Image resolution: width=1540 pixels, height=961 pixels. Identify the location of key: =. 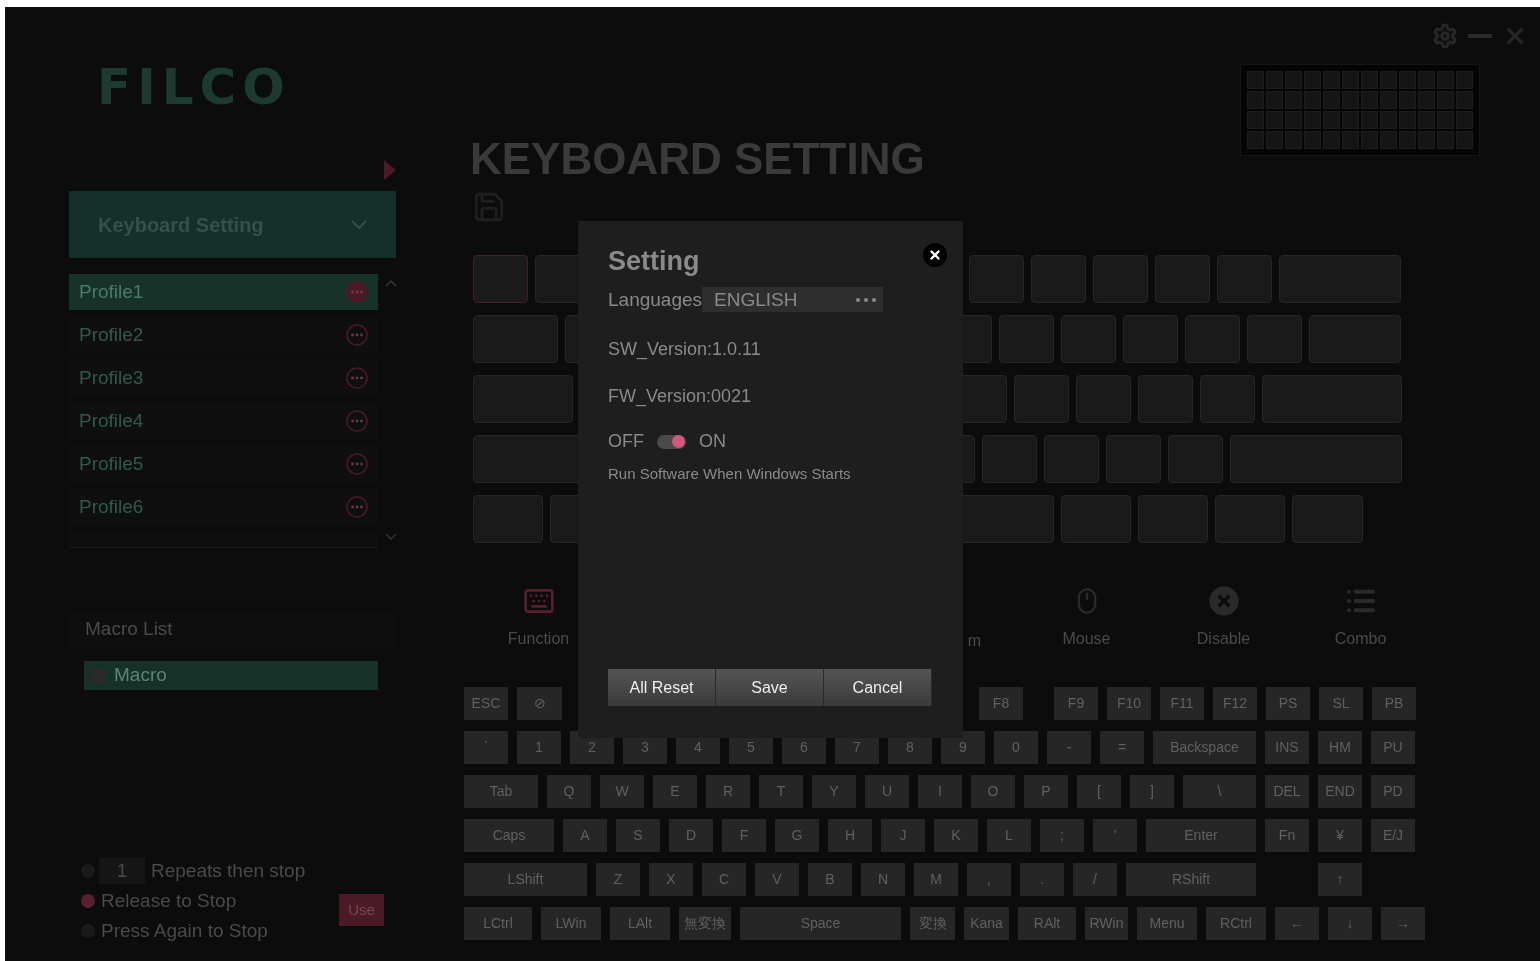
(1122, 747).